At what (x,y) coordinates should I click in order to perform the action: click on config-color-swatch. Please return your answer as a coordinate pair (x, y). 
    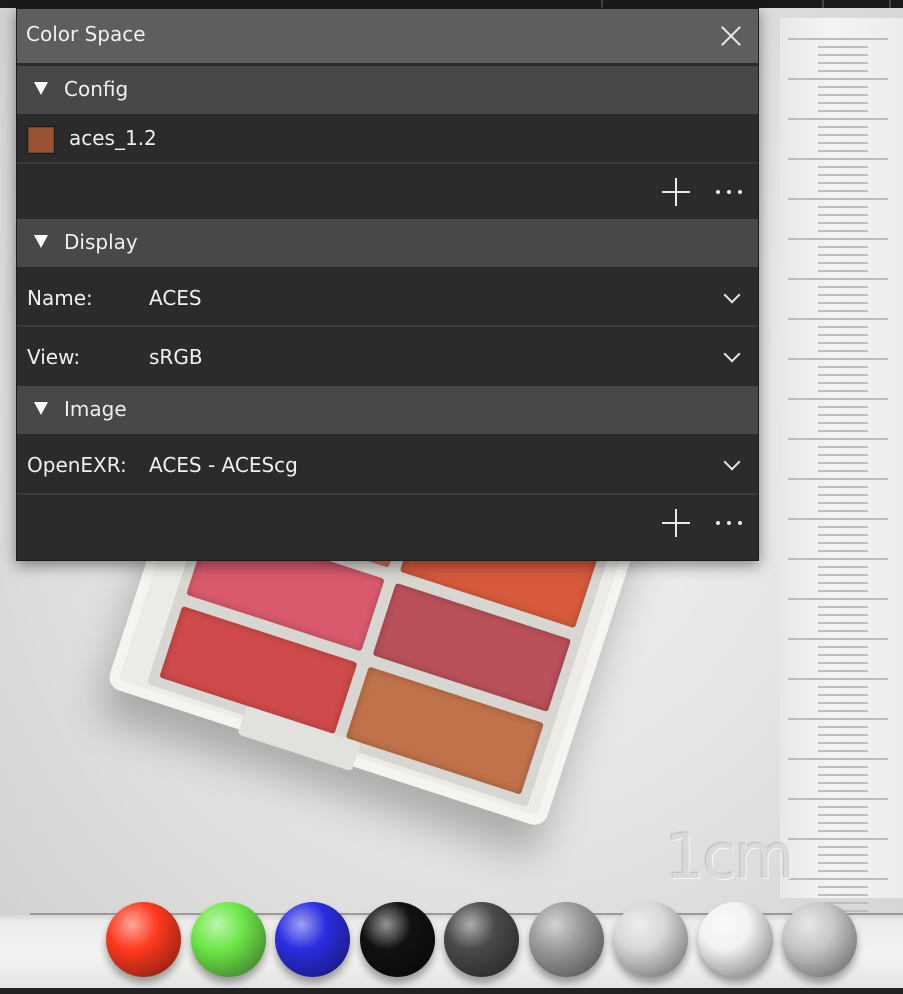
    Looking at the image, I should click on (41, 140).